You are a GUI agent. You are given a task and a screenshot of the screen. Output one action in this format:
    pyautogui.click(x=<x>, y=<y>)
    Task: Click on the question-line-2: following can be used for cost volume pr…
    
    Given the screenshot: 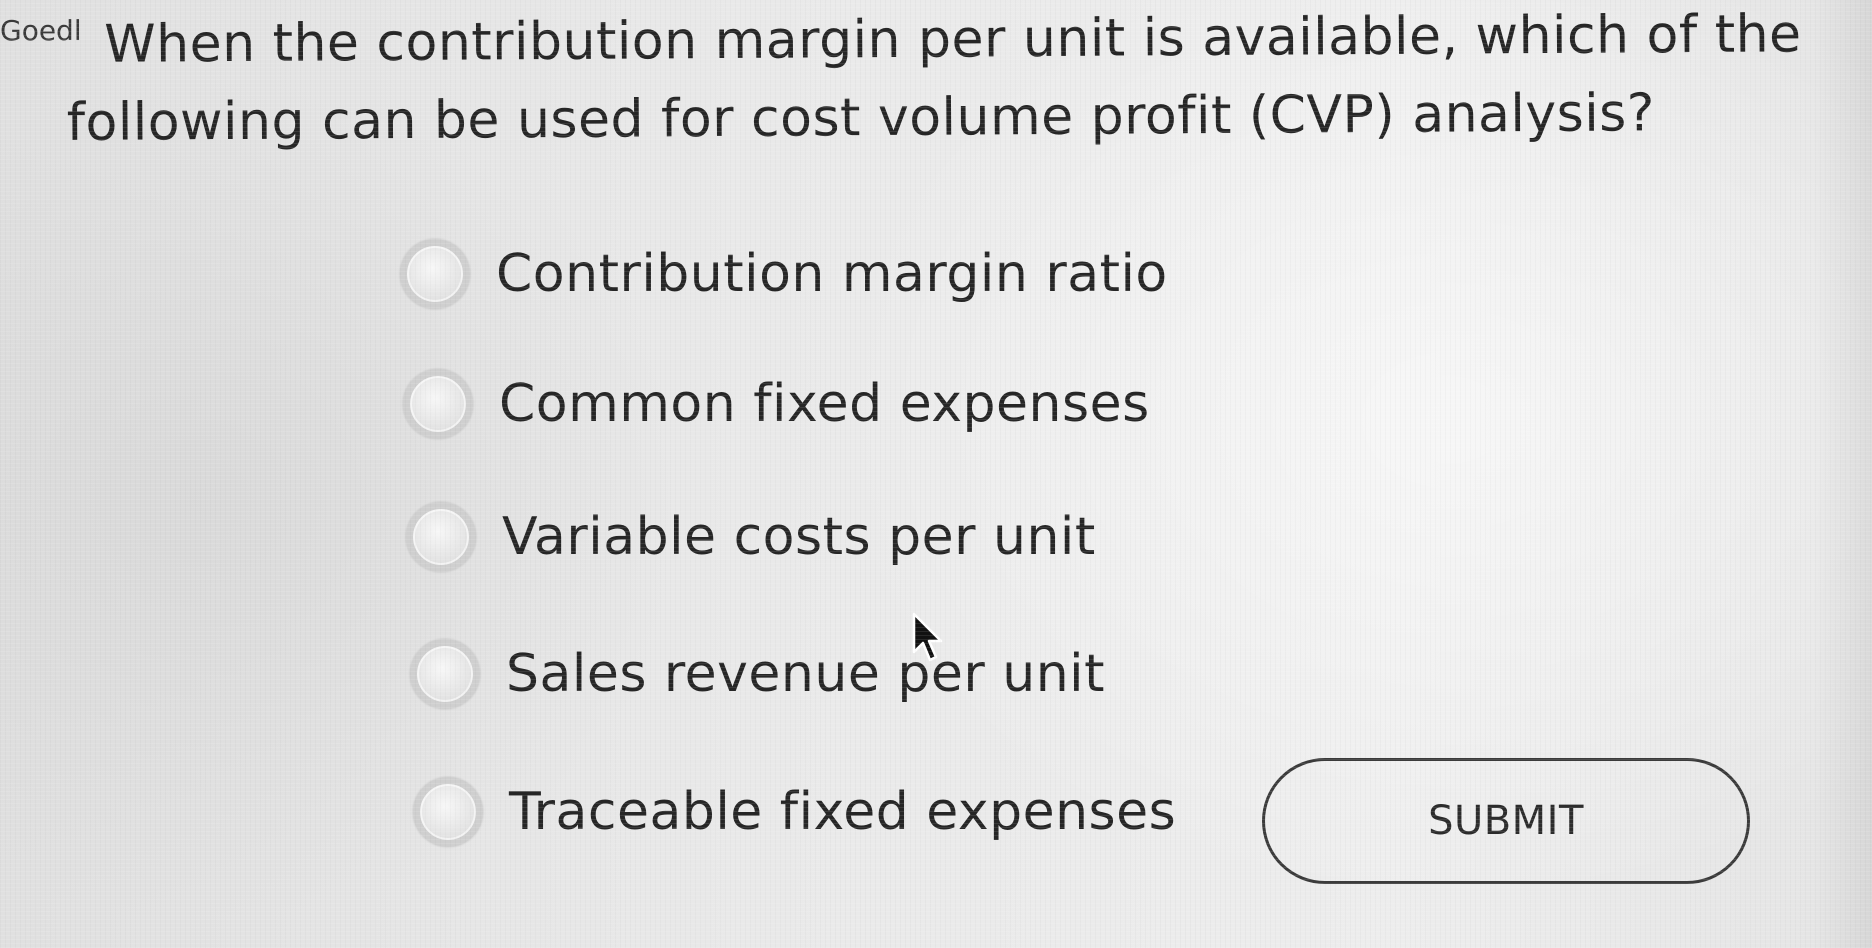 What is the action you would take?
    pyautogui.click(x=861, y=118)
    